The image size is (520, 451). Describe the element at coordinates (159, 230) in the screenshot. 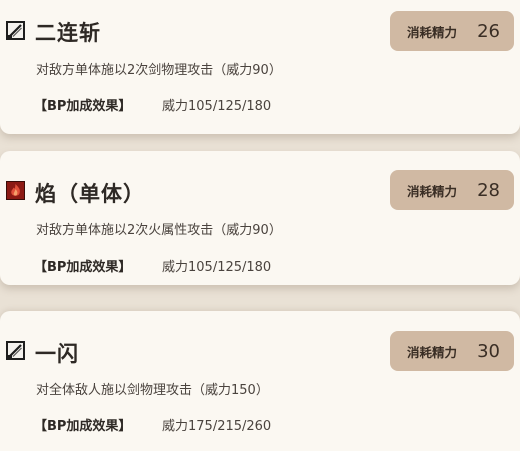

I see `skill-description: 对敌方单体施以2次火属性攻击（威力90）` at that location.